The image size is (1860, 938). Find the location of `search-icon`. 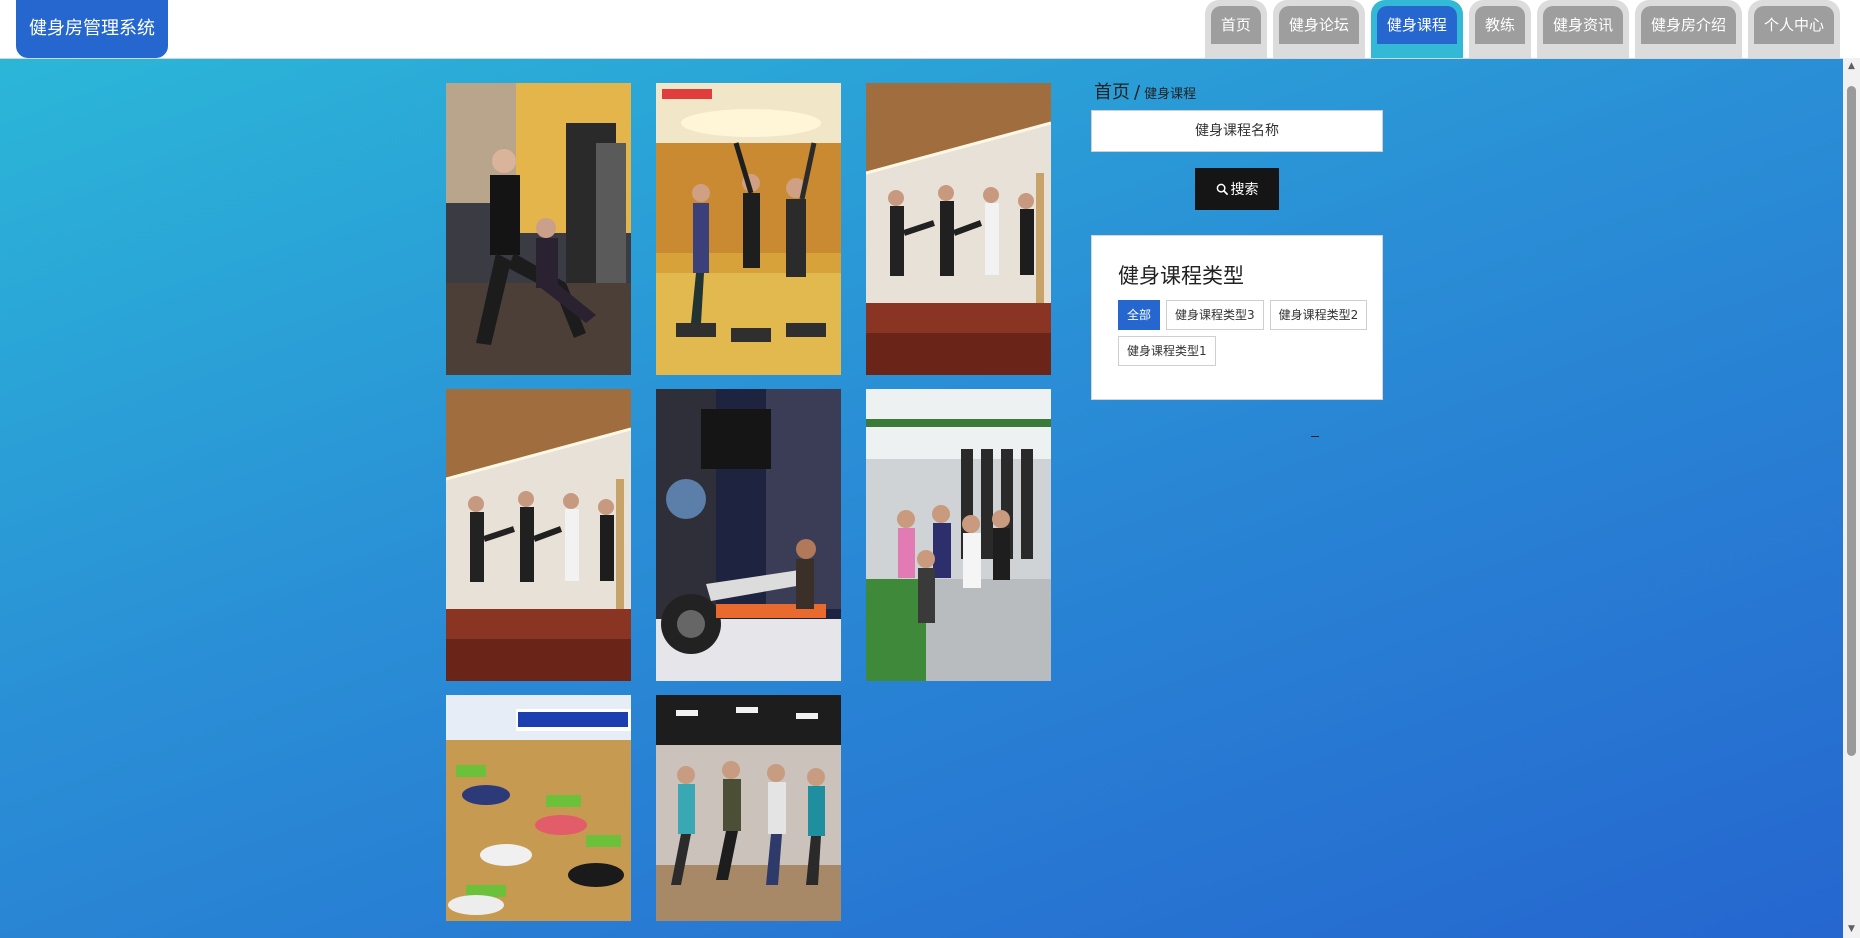

search-icon is located at coordinates (1222, 189).